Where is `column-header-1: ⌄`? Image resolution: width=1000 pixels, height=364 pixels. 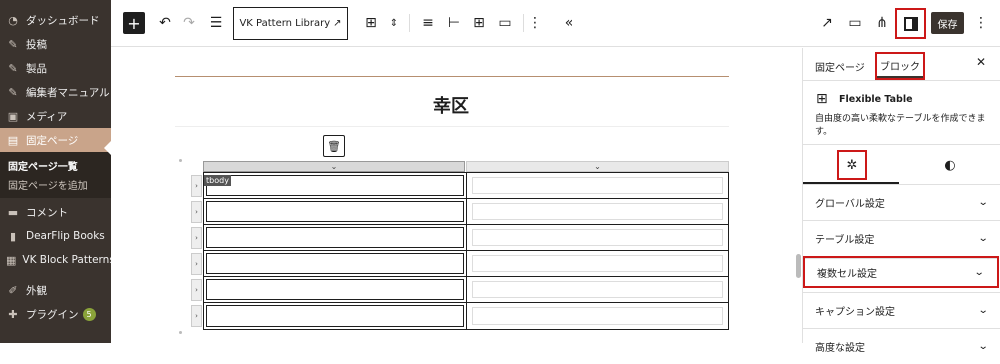
column-header-1: ⌄ is located at coordinates (334, 166).